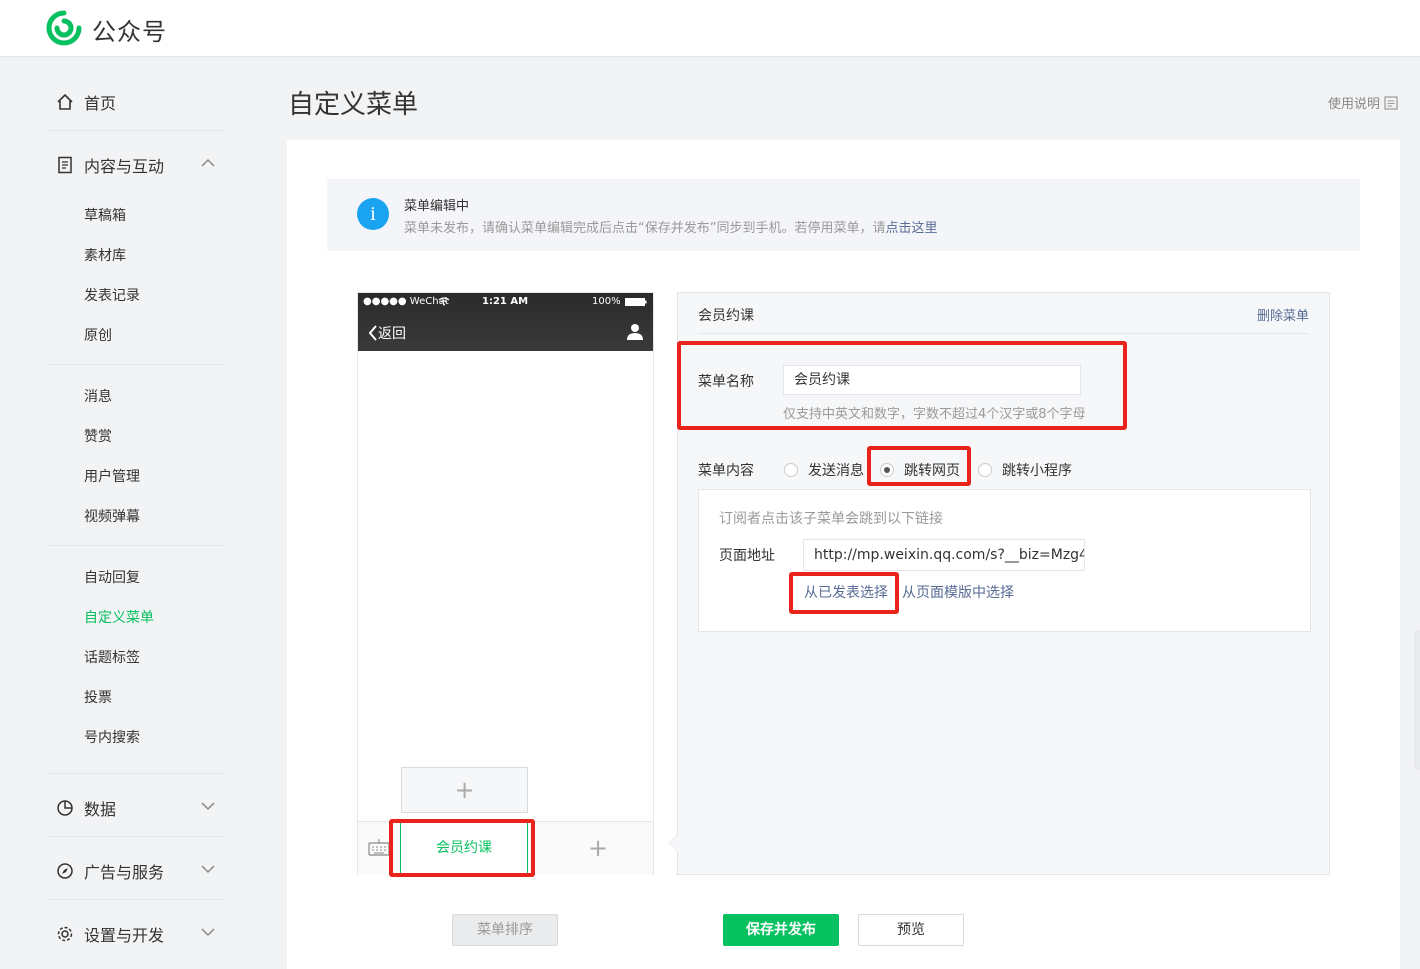 The width and height of the screenshot is (1420, 969). Describe the element at coordinates (673, 843) in the screenshot. I see `panel-pointer` at that location.